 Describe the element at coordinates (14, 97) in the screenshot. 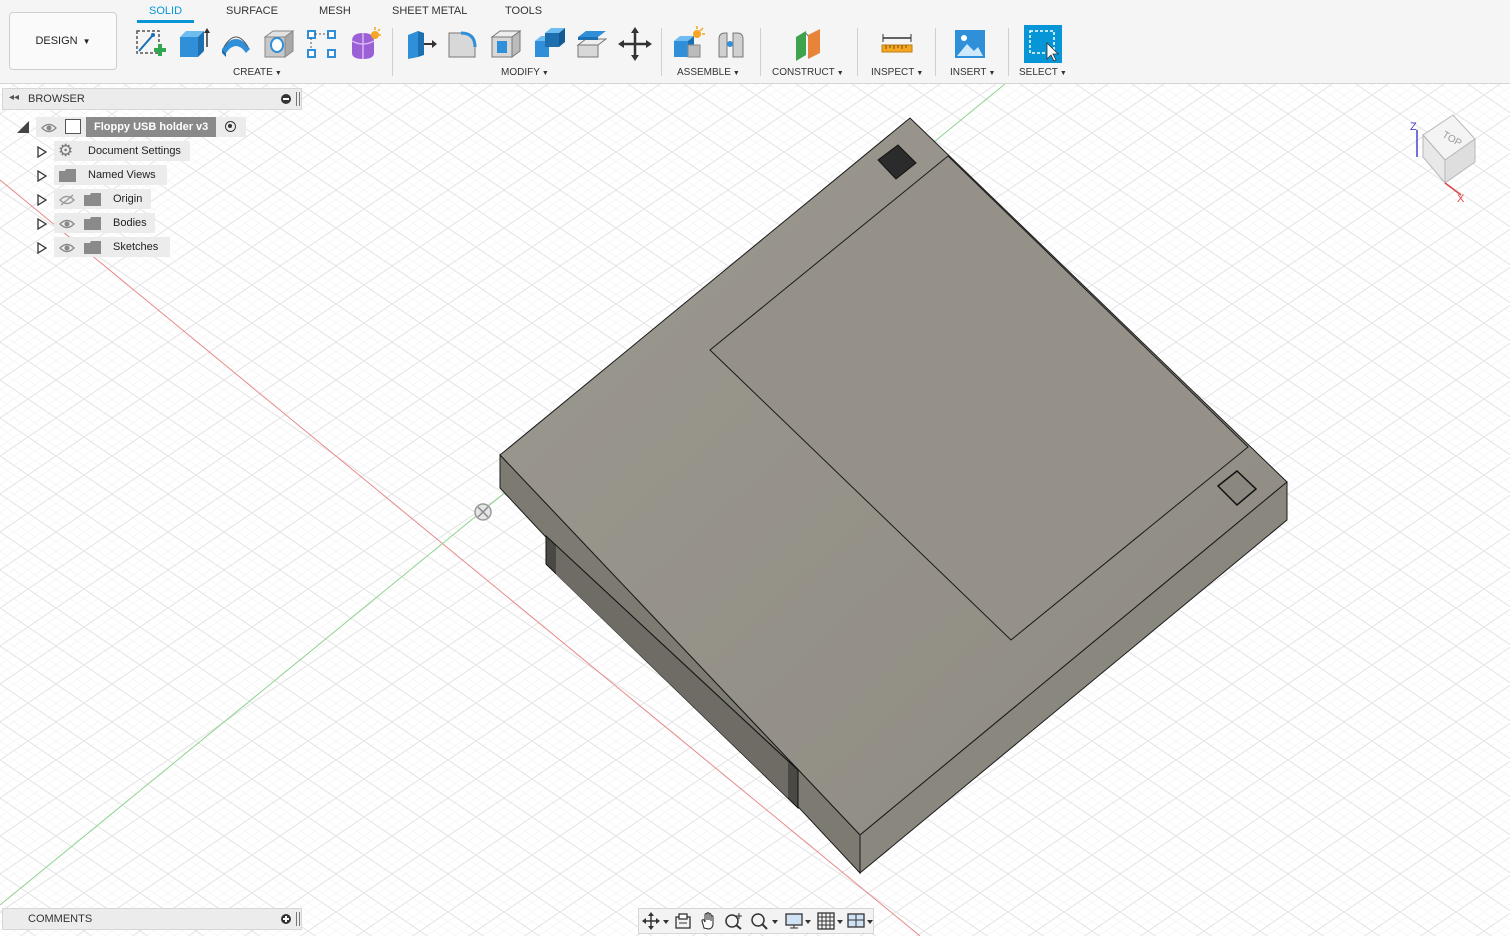

I see `collapse-panel-icon: ◂◂` at that location.